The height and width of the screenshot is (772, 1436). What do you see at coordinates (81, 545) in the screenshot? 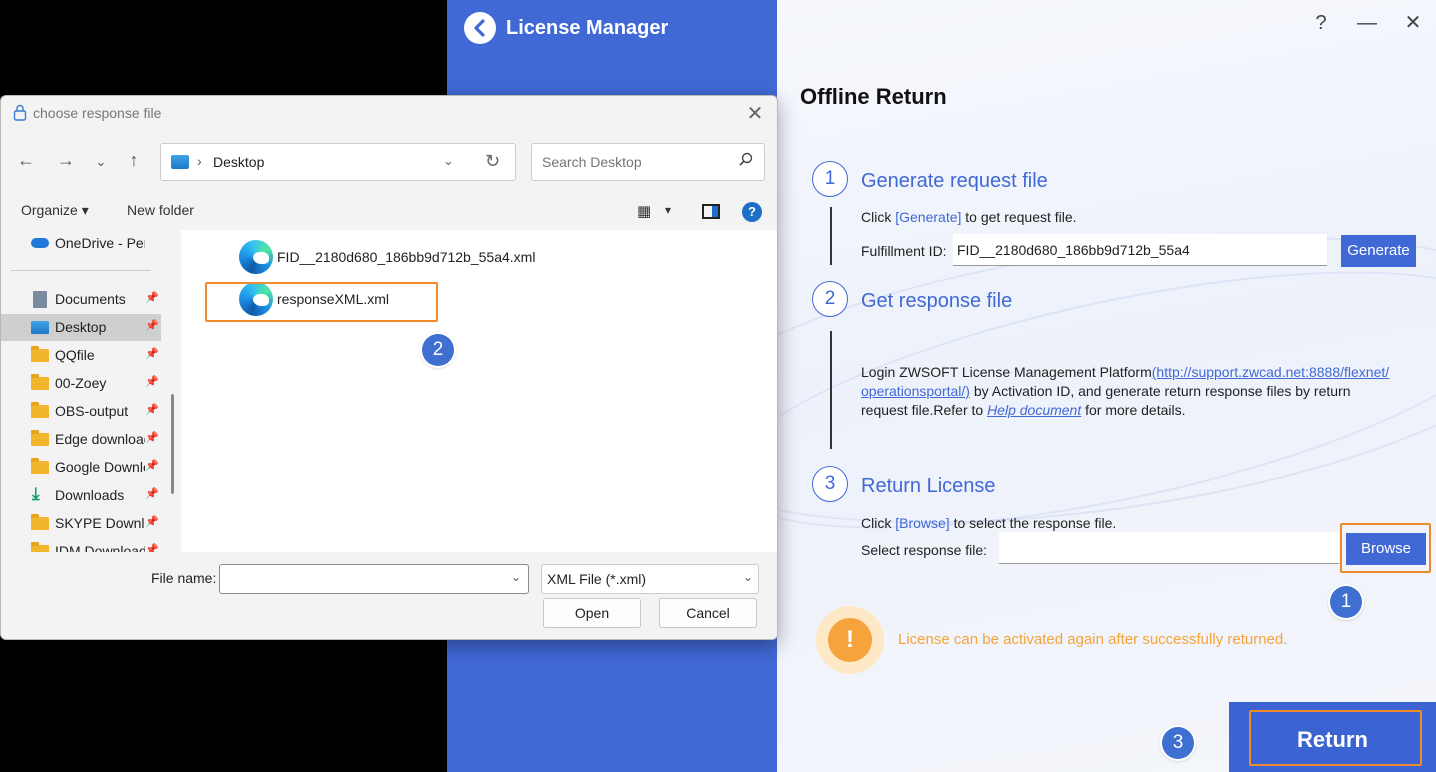
I see `nav-item-idm-downloads: IDM Downloads 📌` at bounding box center [81, 545].